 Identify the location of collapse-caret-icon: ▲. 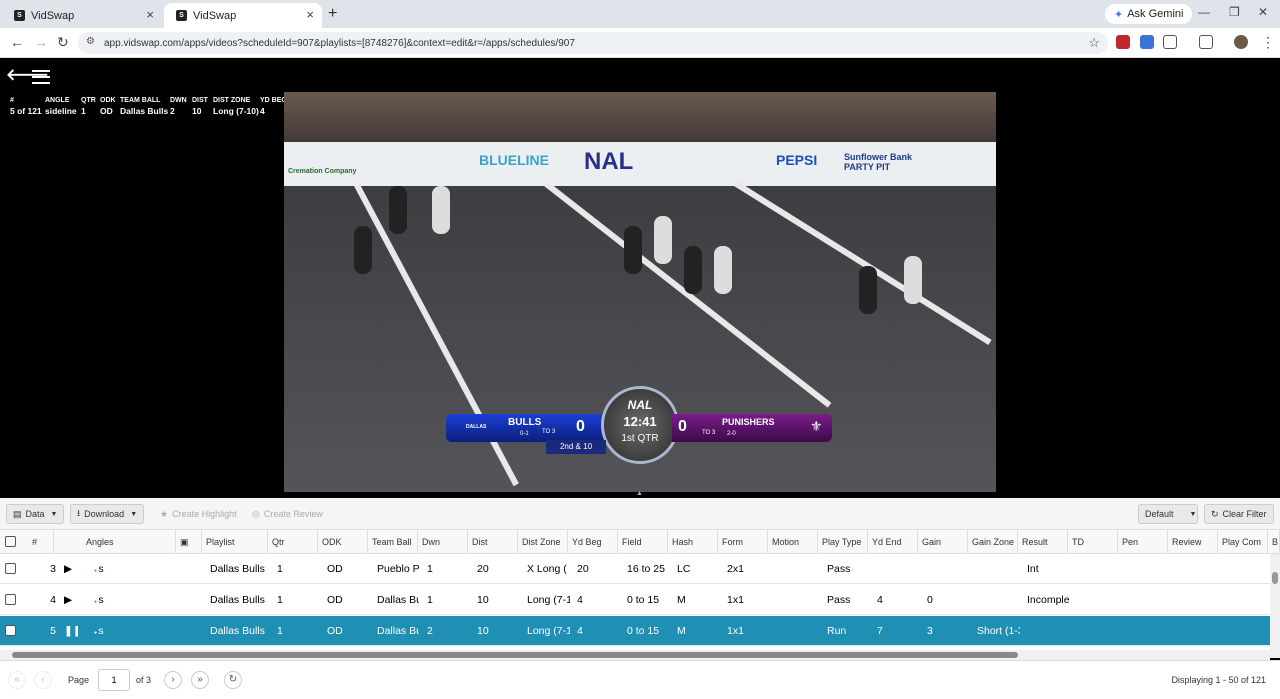
(639, 493).